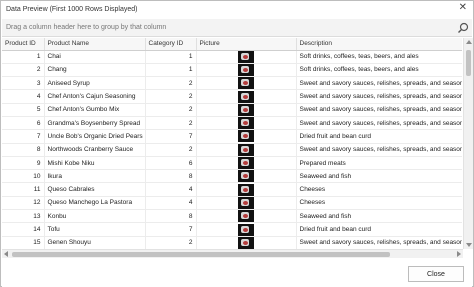  I want to click on cell-category-id: 6, so click(171, 163).